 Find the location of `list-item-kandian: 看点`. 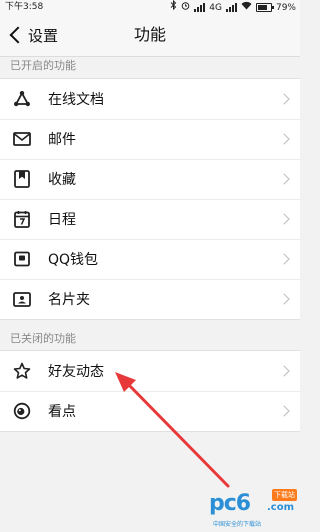

list-item-kandian: 看点 is located at coordinates (150, 411).